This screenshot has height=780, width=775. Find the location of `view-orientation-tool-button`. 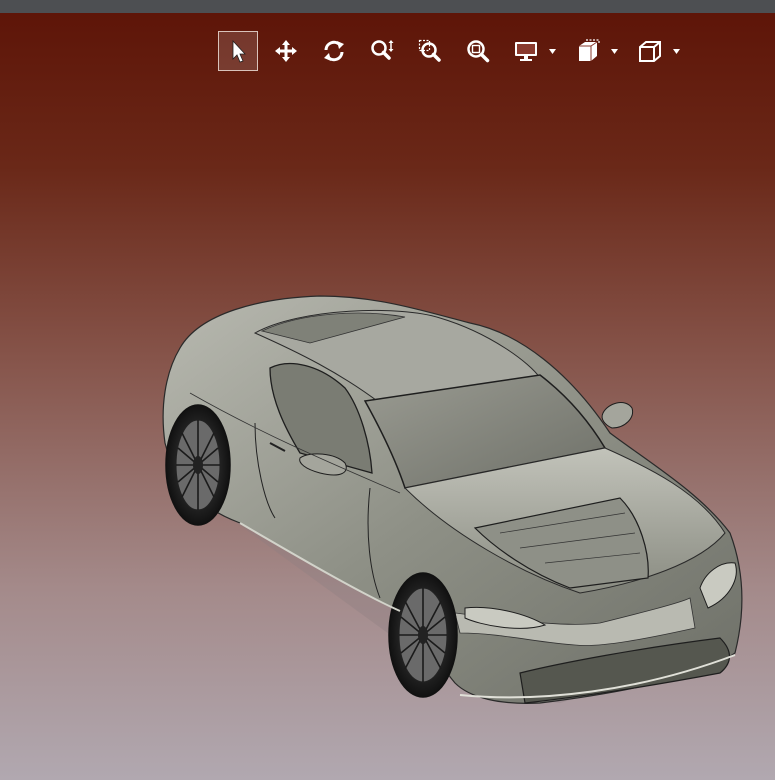

view-orientation-tool-button is located at coordinates (650, 51).